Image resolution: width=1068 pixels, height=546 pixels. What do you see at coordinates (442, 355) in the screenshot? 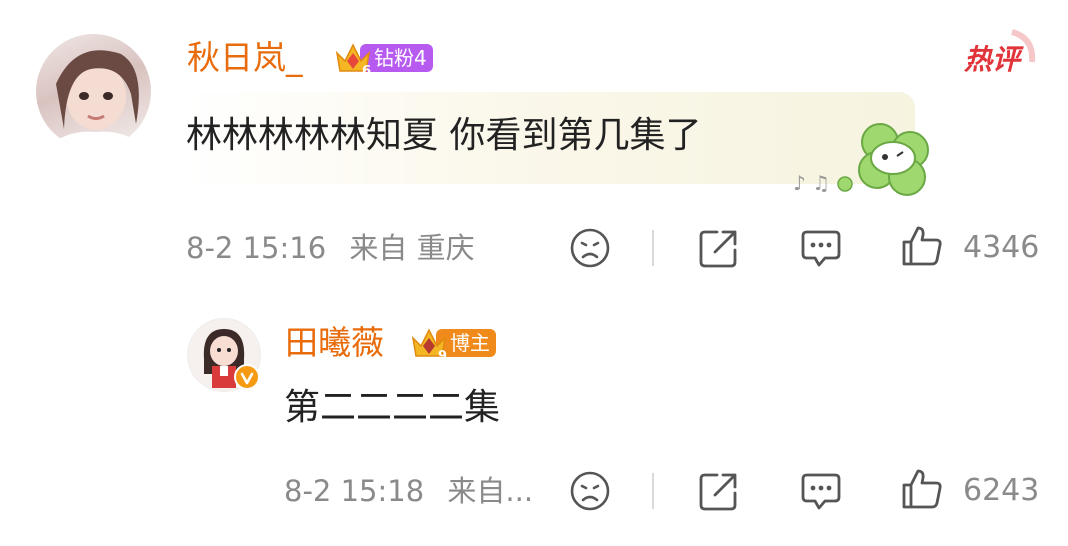
I see `badge-level: 9` at bounding box center [442, 355].